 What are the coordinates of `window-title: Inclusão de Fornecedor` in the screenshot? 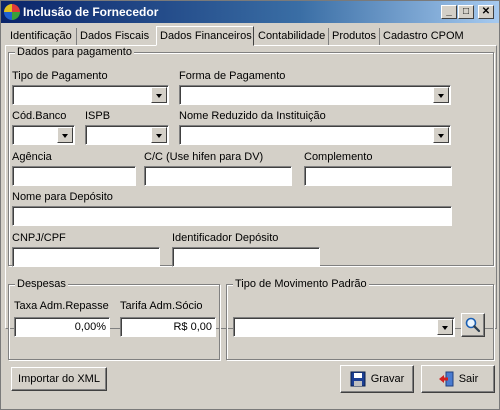 It's located at (91, 12).